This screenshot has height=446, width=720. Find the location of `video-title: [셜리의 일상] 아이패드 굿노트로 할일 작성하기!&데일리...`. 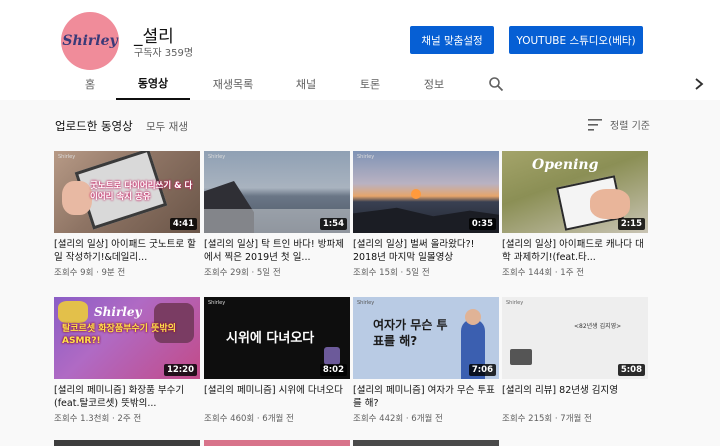

video-title: [셜리의 일상] 아이패드 굿노트로 할일 작성하기!&데일리... is located at coordinates (127, 251).